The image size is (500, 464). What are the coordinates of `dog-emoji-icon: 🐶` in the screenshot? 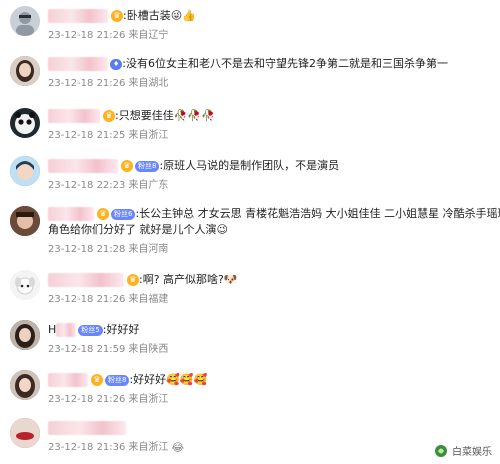 It's located at (230, 279).